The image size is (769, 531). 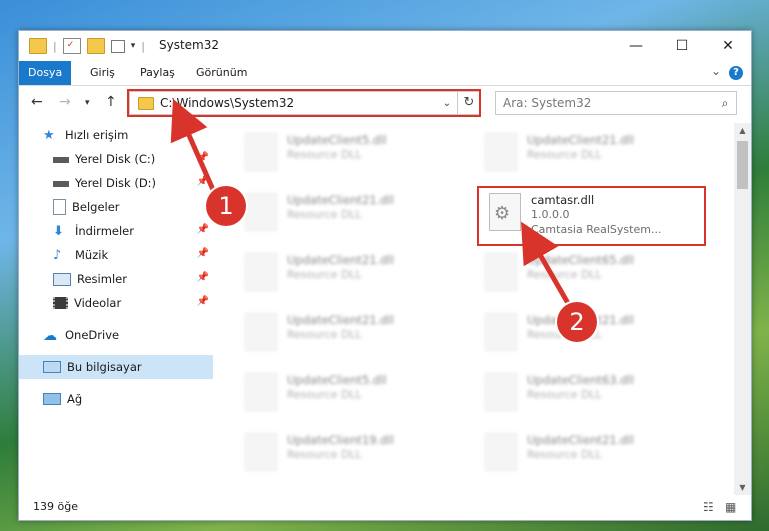 I want to click on collapse-ribbon-icon: ⌄, so click(x=716, y=71).